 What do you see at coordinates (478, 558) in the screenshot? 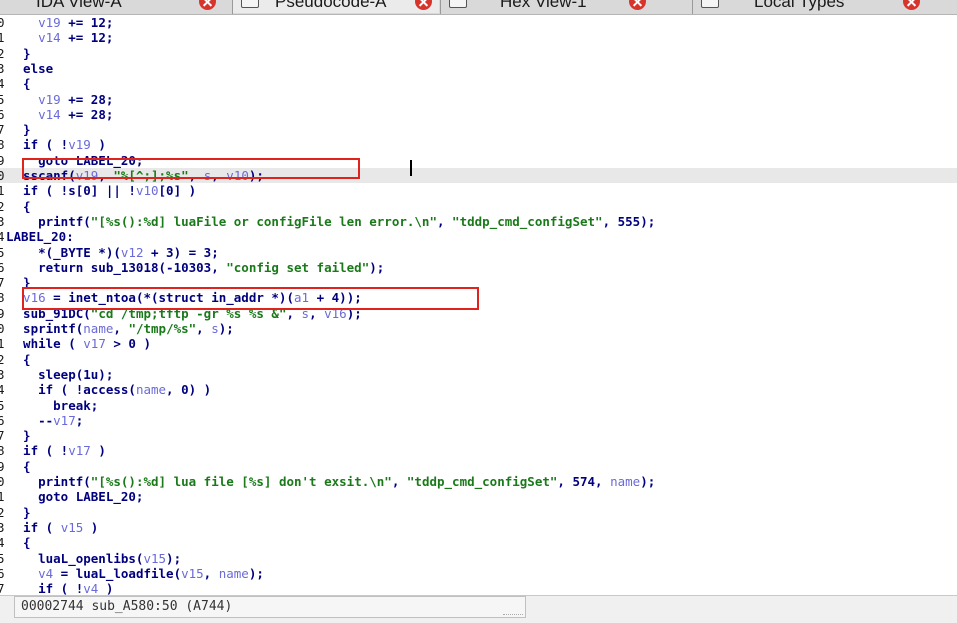
I see `code-line: 5 luaL_openlibs(v15);` at bounding box center [478, 558].